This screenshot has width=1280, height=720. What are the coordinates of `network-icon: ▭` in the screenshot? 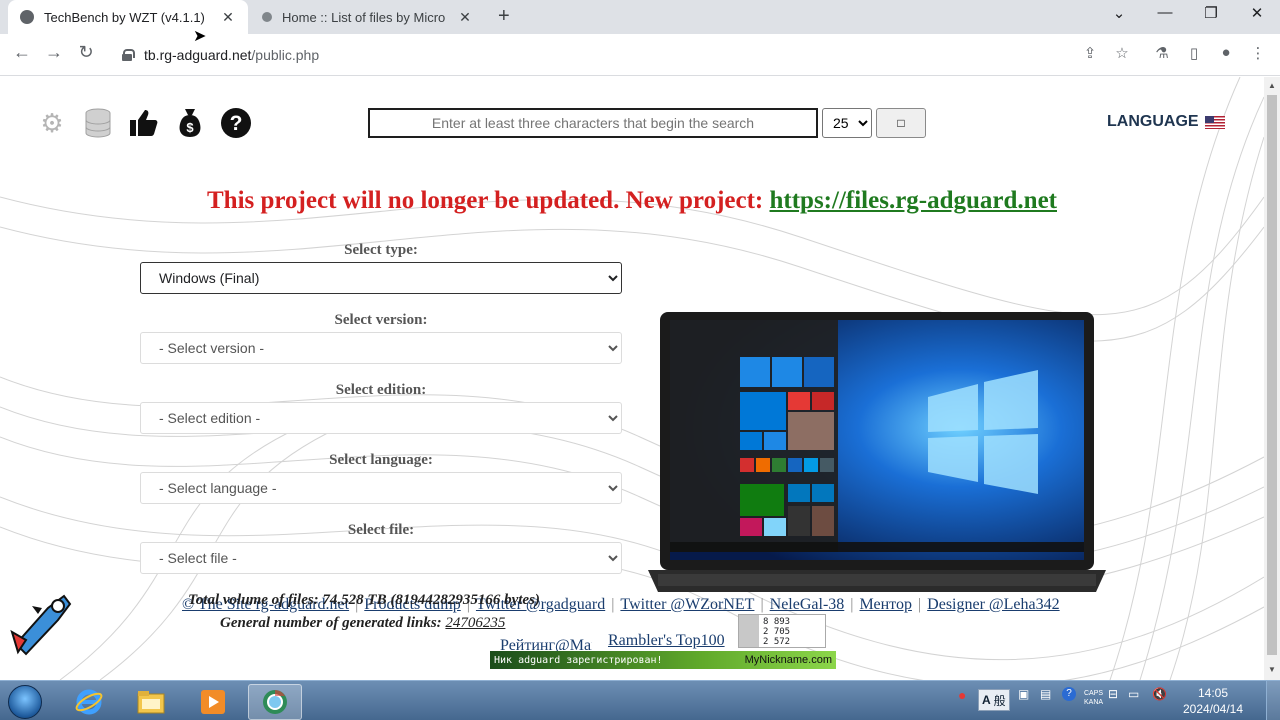 It's located at (1133, 694).